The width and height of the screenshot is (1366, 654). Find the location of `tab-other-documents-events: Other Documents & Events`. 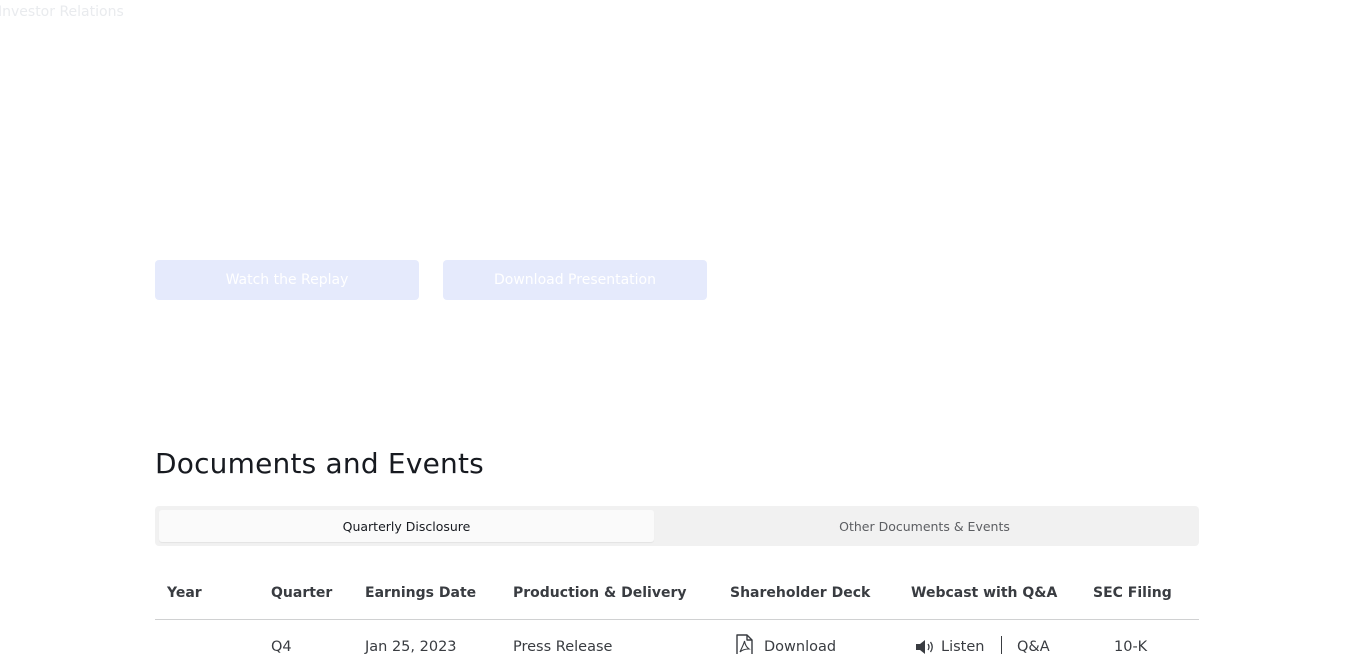

tab-other-documents-events: Other Documents & Events is located at coordinates (924, 526).